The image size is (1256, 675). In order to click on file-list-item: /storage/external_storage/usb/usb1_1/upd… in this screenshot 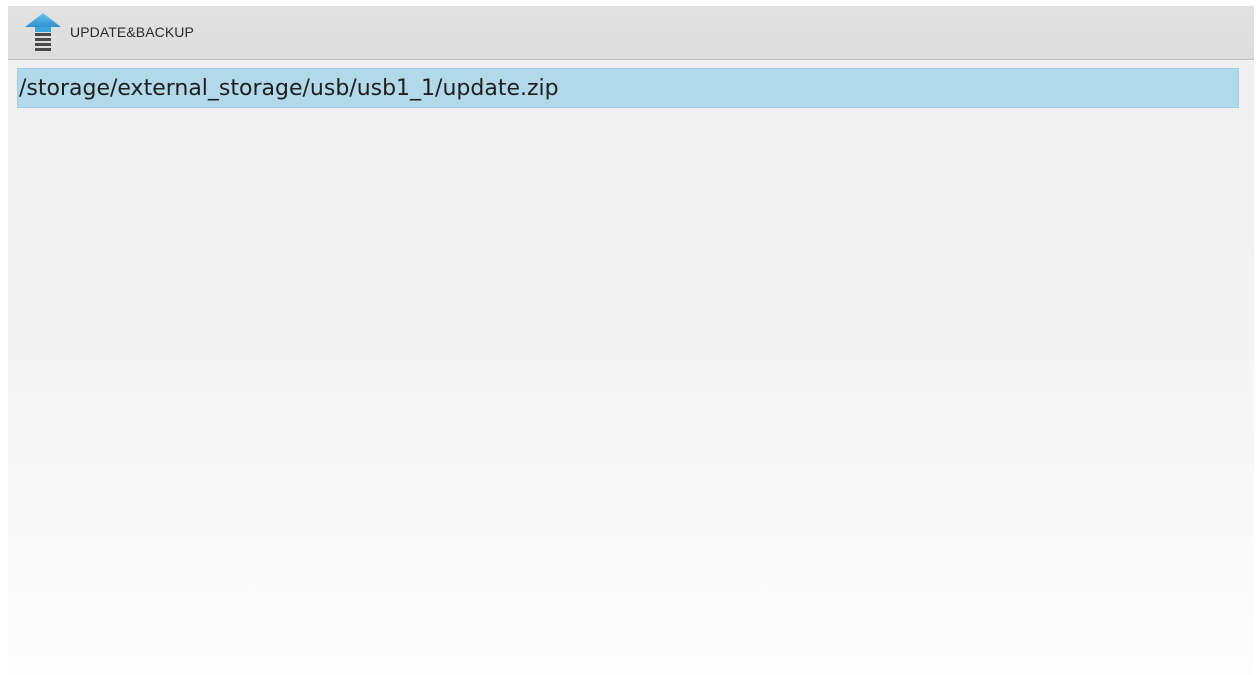, I will do `click(628, 88)`.